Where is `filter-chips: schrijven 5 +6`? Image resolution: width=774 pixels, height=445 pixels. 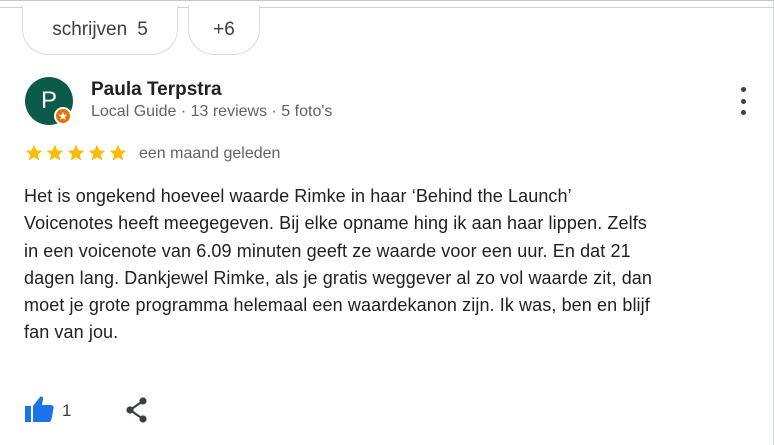
filter-chips: schrijven 5 +6 is located at coordinates (141, 30).